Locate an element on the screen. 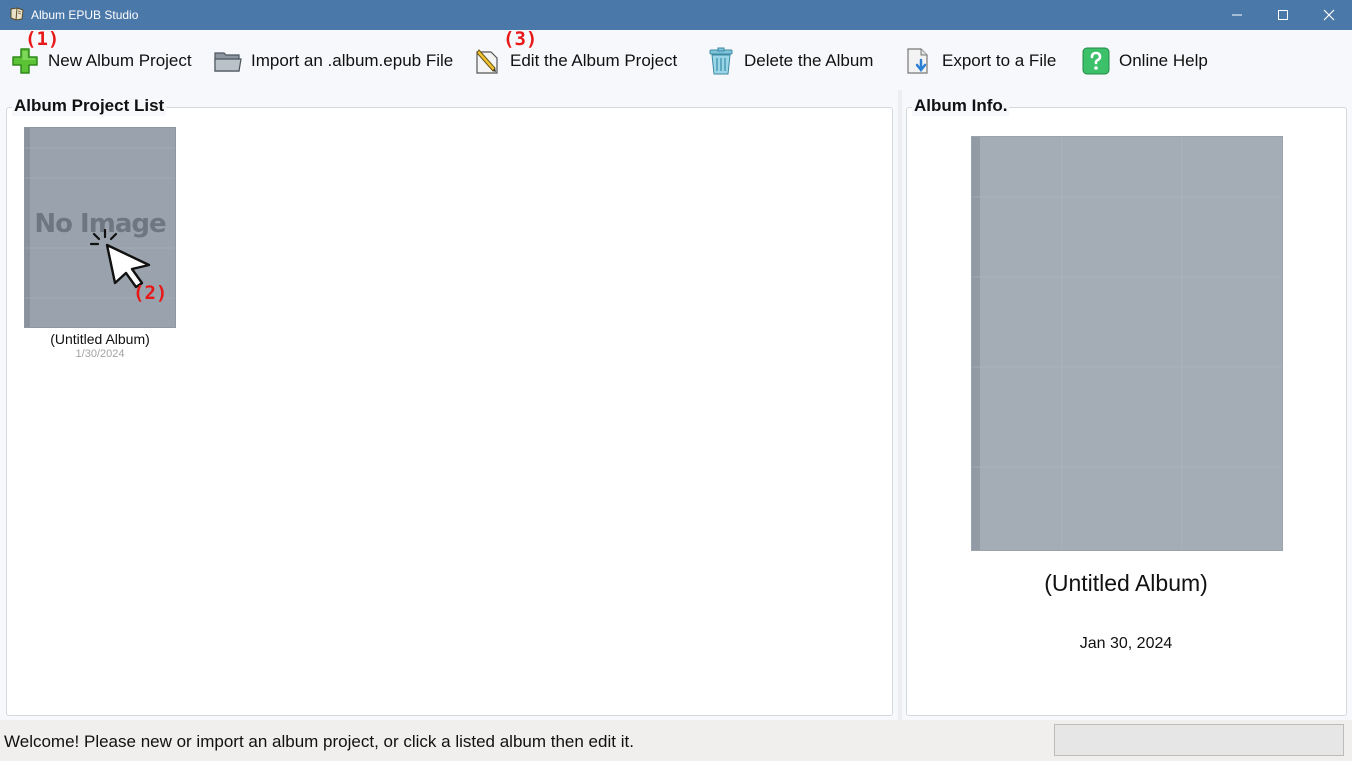  album-date: 1/30/2024 is located at coordinates (100, 354).